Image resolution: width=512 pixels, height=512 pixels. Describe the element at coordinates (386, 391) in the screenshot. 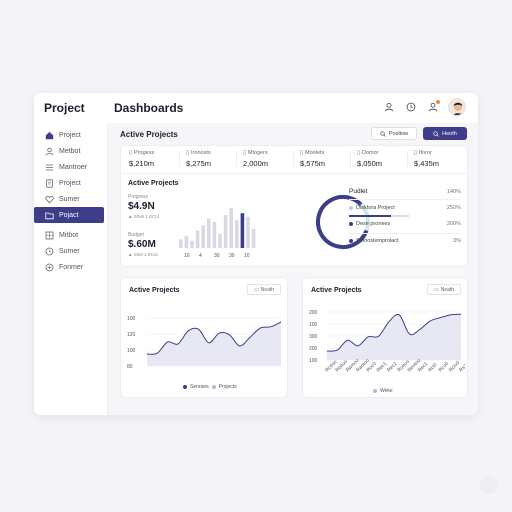

I see `legend-label: Weke` at that location.